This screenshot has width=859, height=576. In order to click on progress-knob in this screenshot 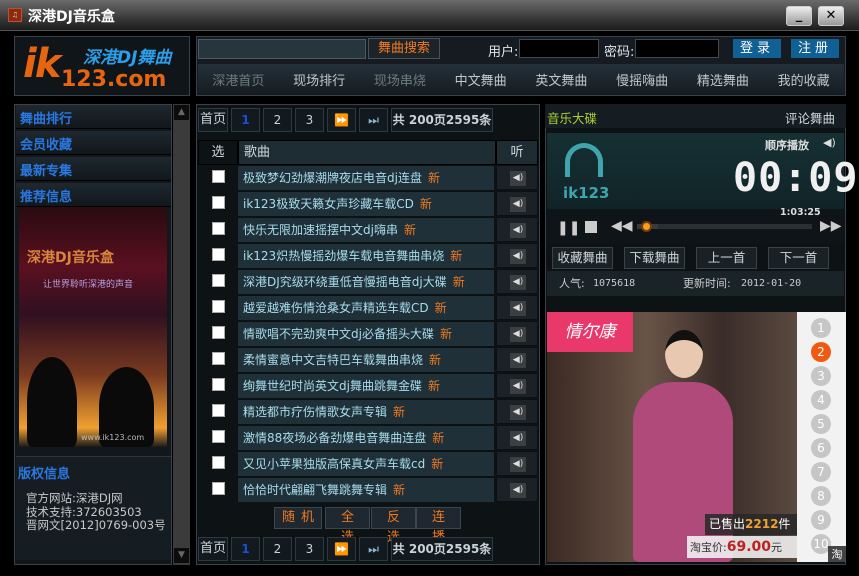, I will do `click(646, 226)`.